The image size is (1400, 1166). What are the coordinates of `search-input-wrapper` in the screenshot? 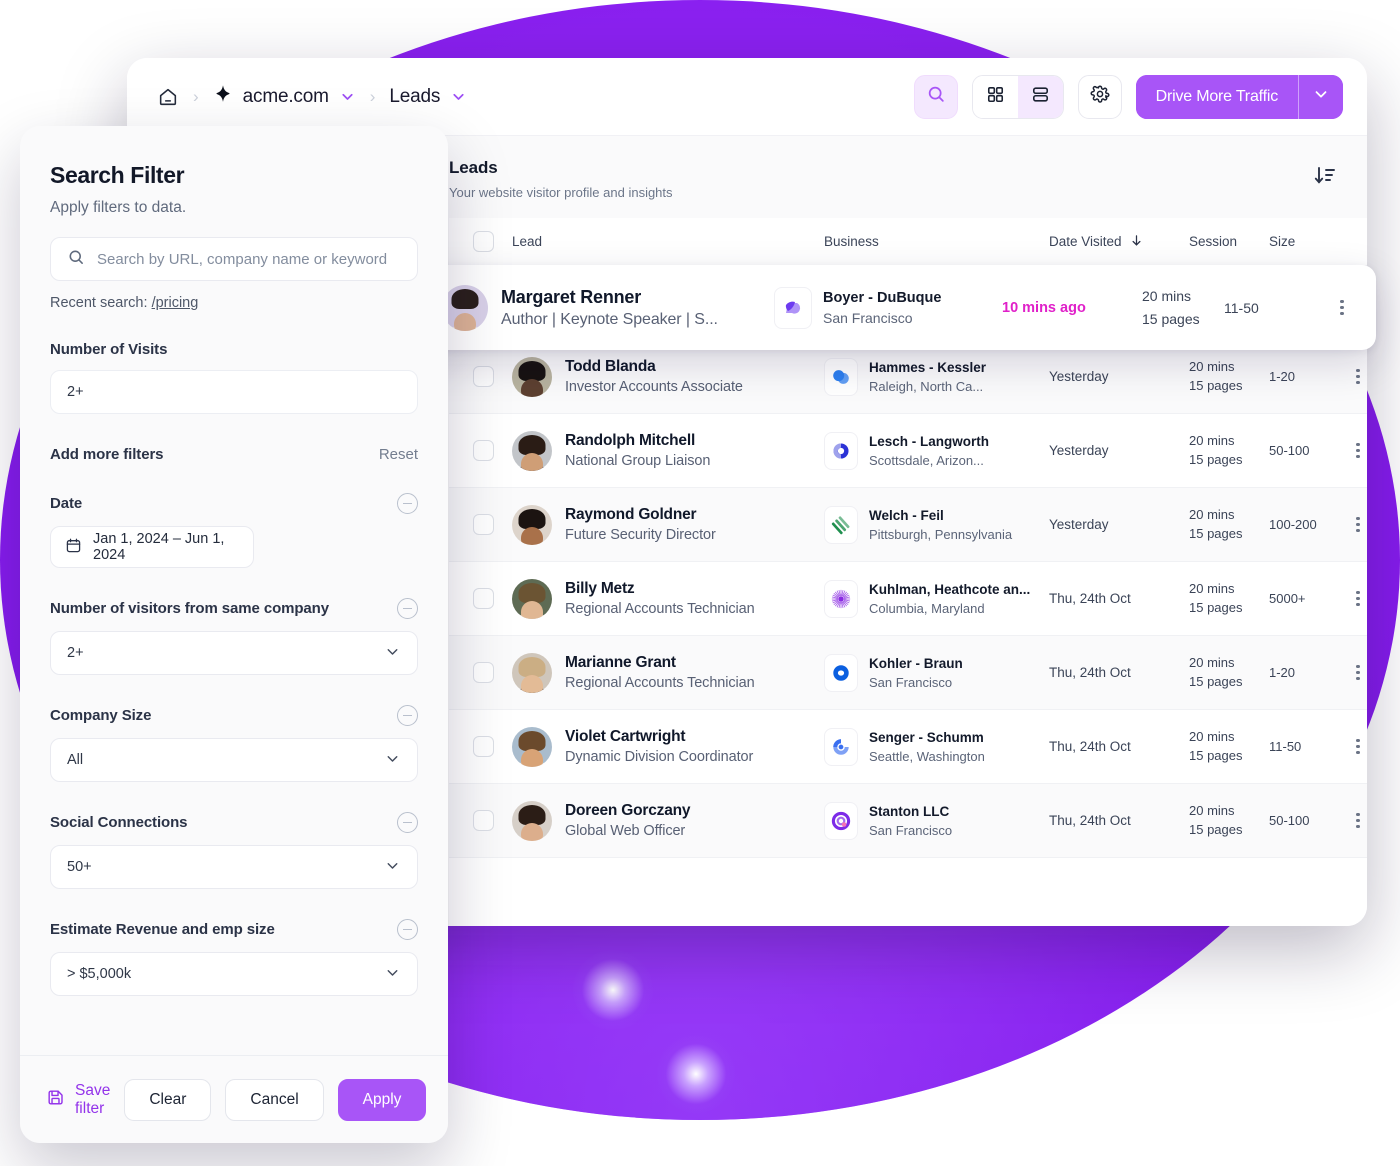 It's located at (234, 259).